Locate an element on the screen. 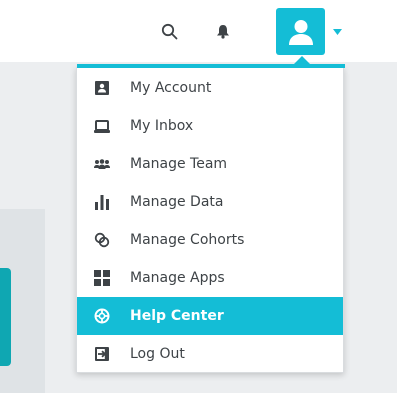 The width and height of the screenshot is (397, 393). caret-down-icon is located at coordinates (337, 32).